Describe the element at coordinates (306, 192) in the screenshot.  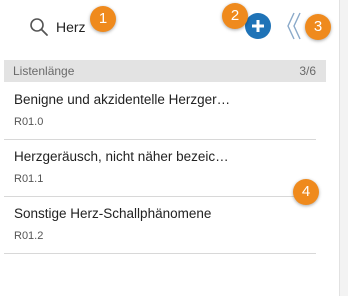
I see `callout-marker-4: 4` at that location.